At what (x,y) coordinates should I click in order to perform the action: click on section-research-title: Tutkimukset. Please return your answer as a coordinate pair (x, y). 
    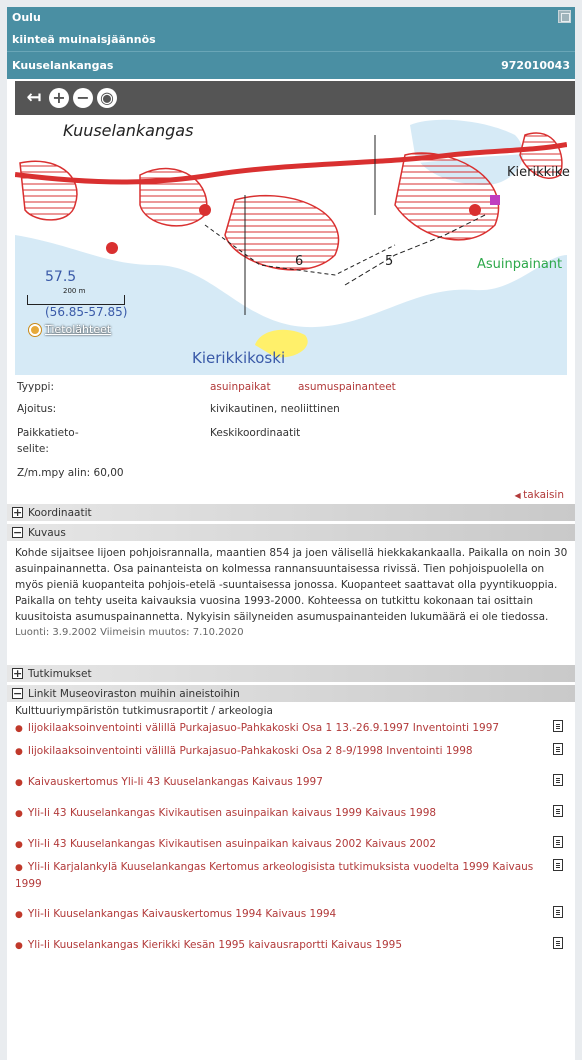
    Looking at the image, I should click on (60, 673).